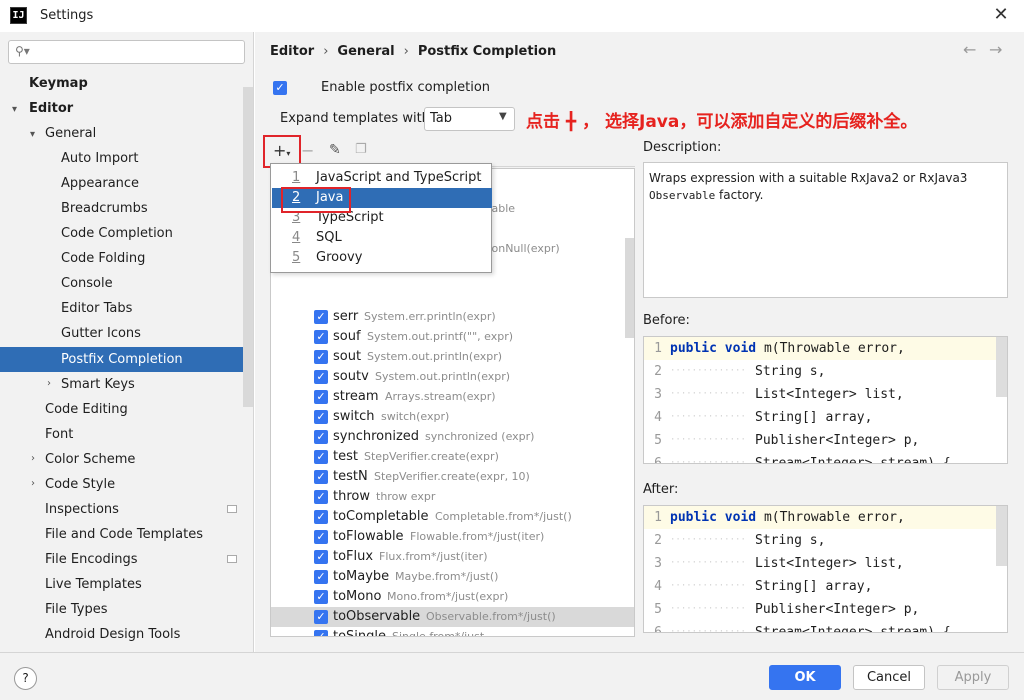  Describe the element at coordinates (76, 609) in the screenshot. I see `sidebar-item-file-types: File Types` at that location.